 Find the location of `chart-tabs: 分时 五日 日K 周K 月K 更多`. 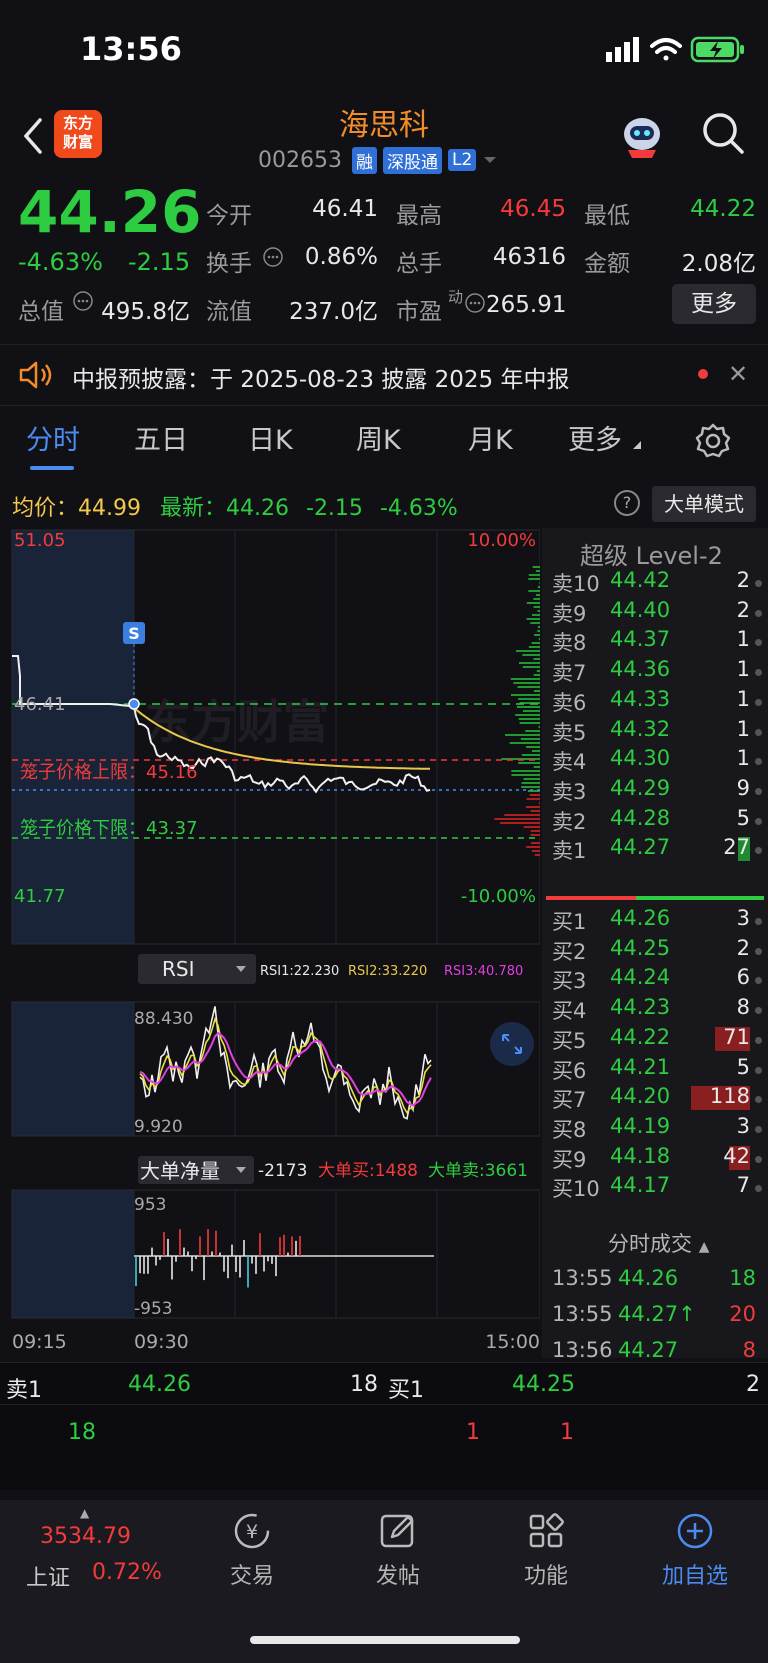

chart-tabs: 分时 五日 日K 周K 月K 更多 is located at coordinates (384, 443).